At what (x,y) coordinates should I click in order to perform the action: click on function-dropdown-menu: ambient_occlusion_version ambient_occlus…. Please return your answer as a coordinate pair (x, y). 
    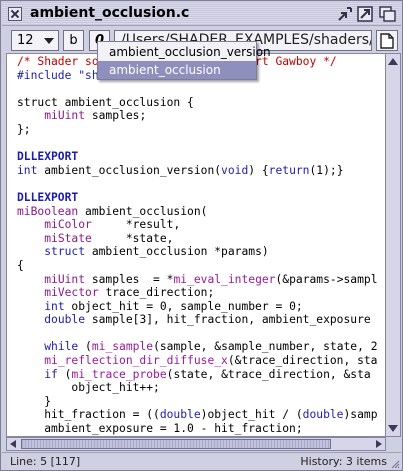
    Looking at the image, I should click on (184, 60).